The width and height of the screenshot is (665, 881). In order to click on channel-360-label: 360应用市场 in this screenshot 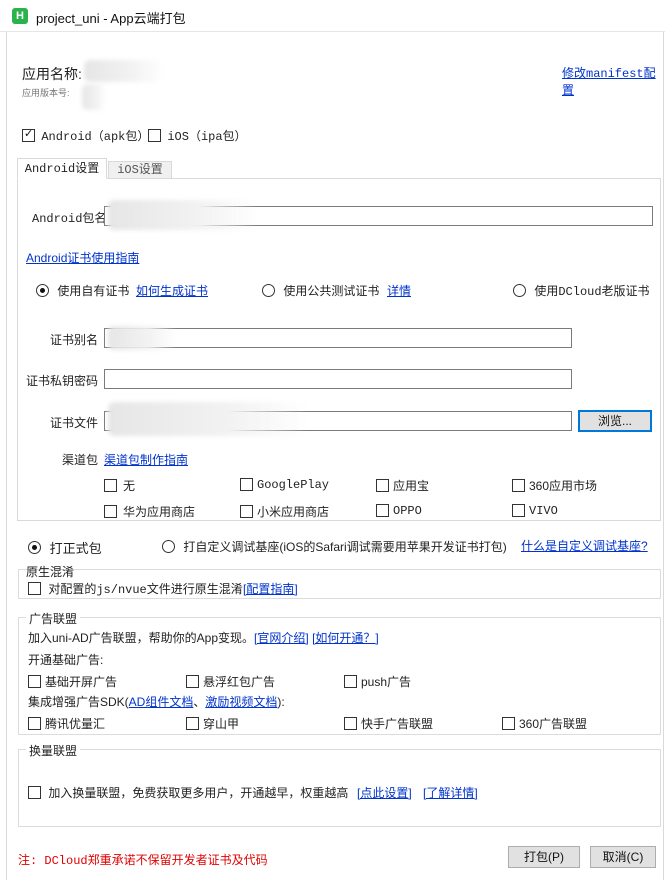, I will do `click(563, 486)`.